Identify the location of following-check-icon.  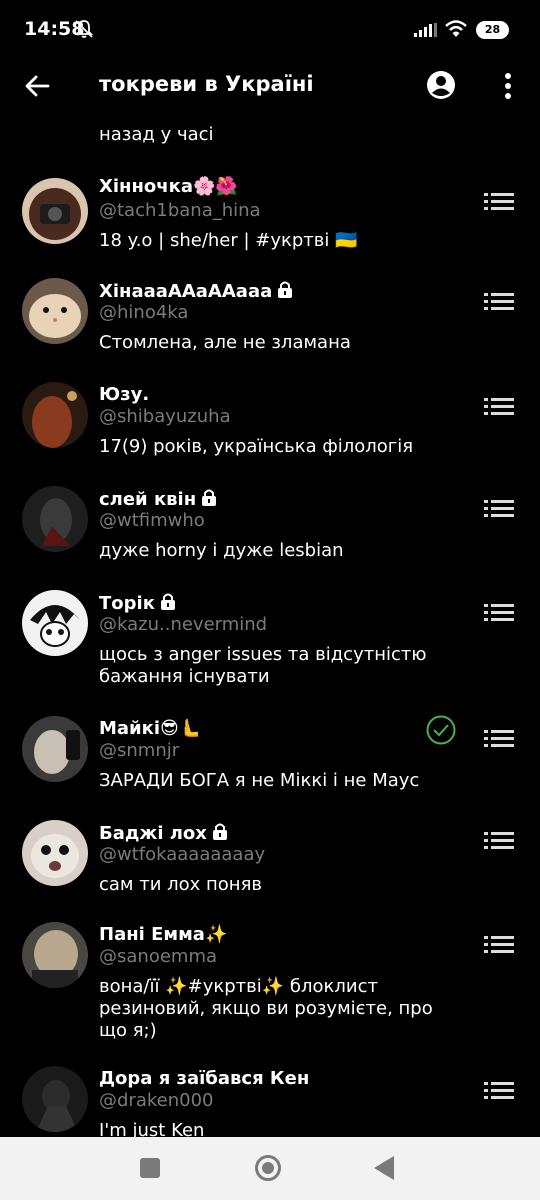
(441, 730).